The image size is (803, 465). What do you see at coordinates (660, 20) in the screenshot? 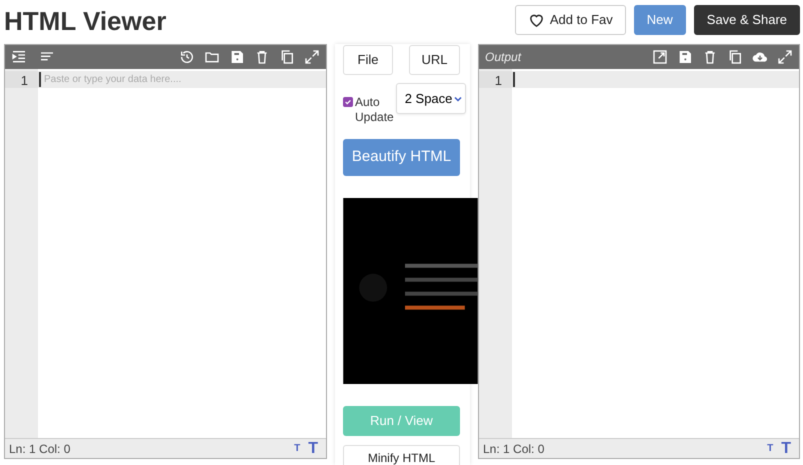
I see `new-button: New` at bounding box center [660, 20].